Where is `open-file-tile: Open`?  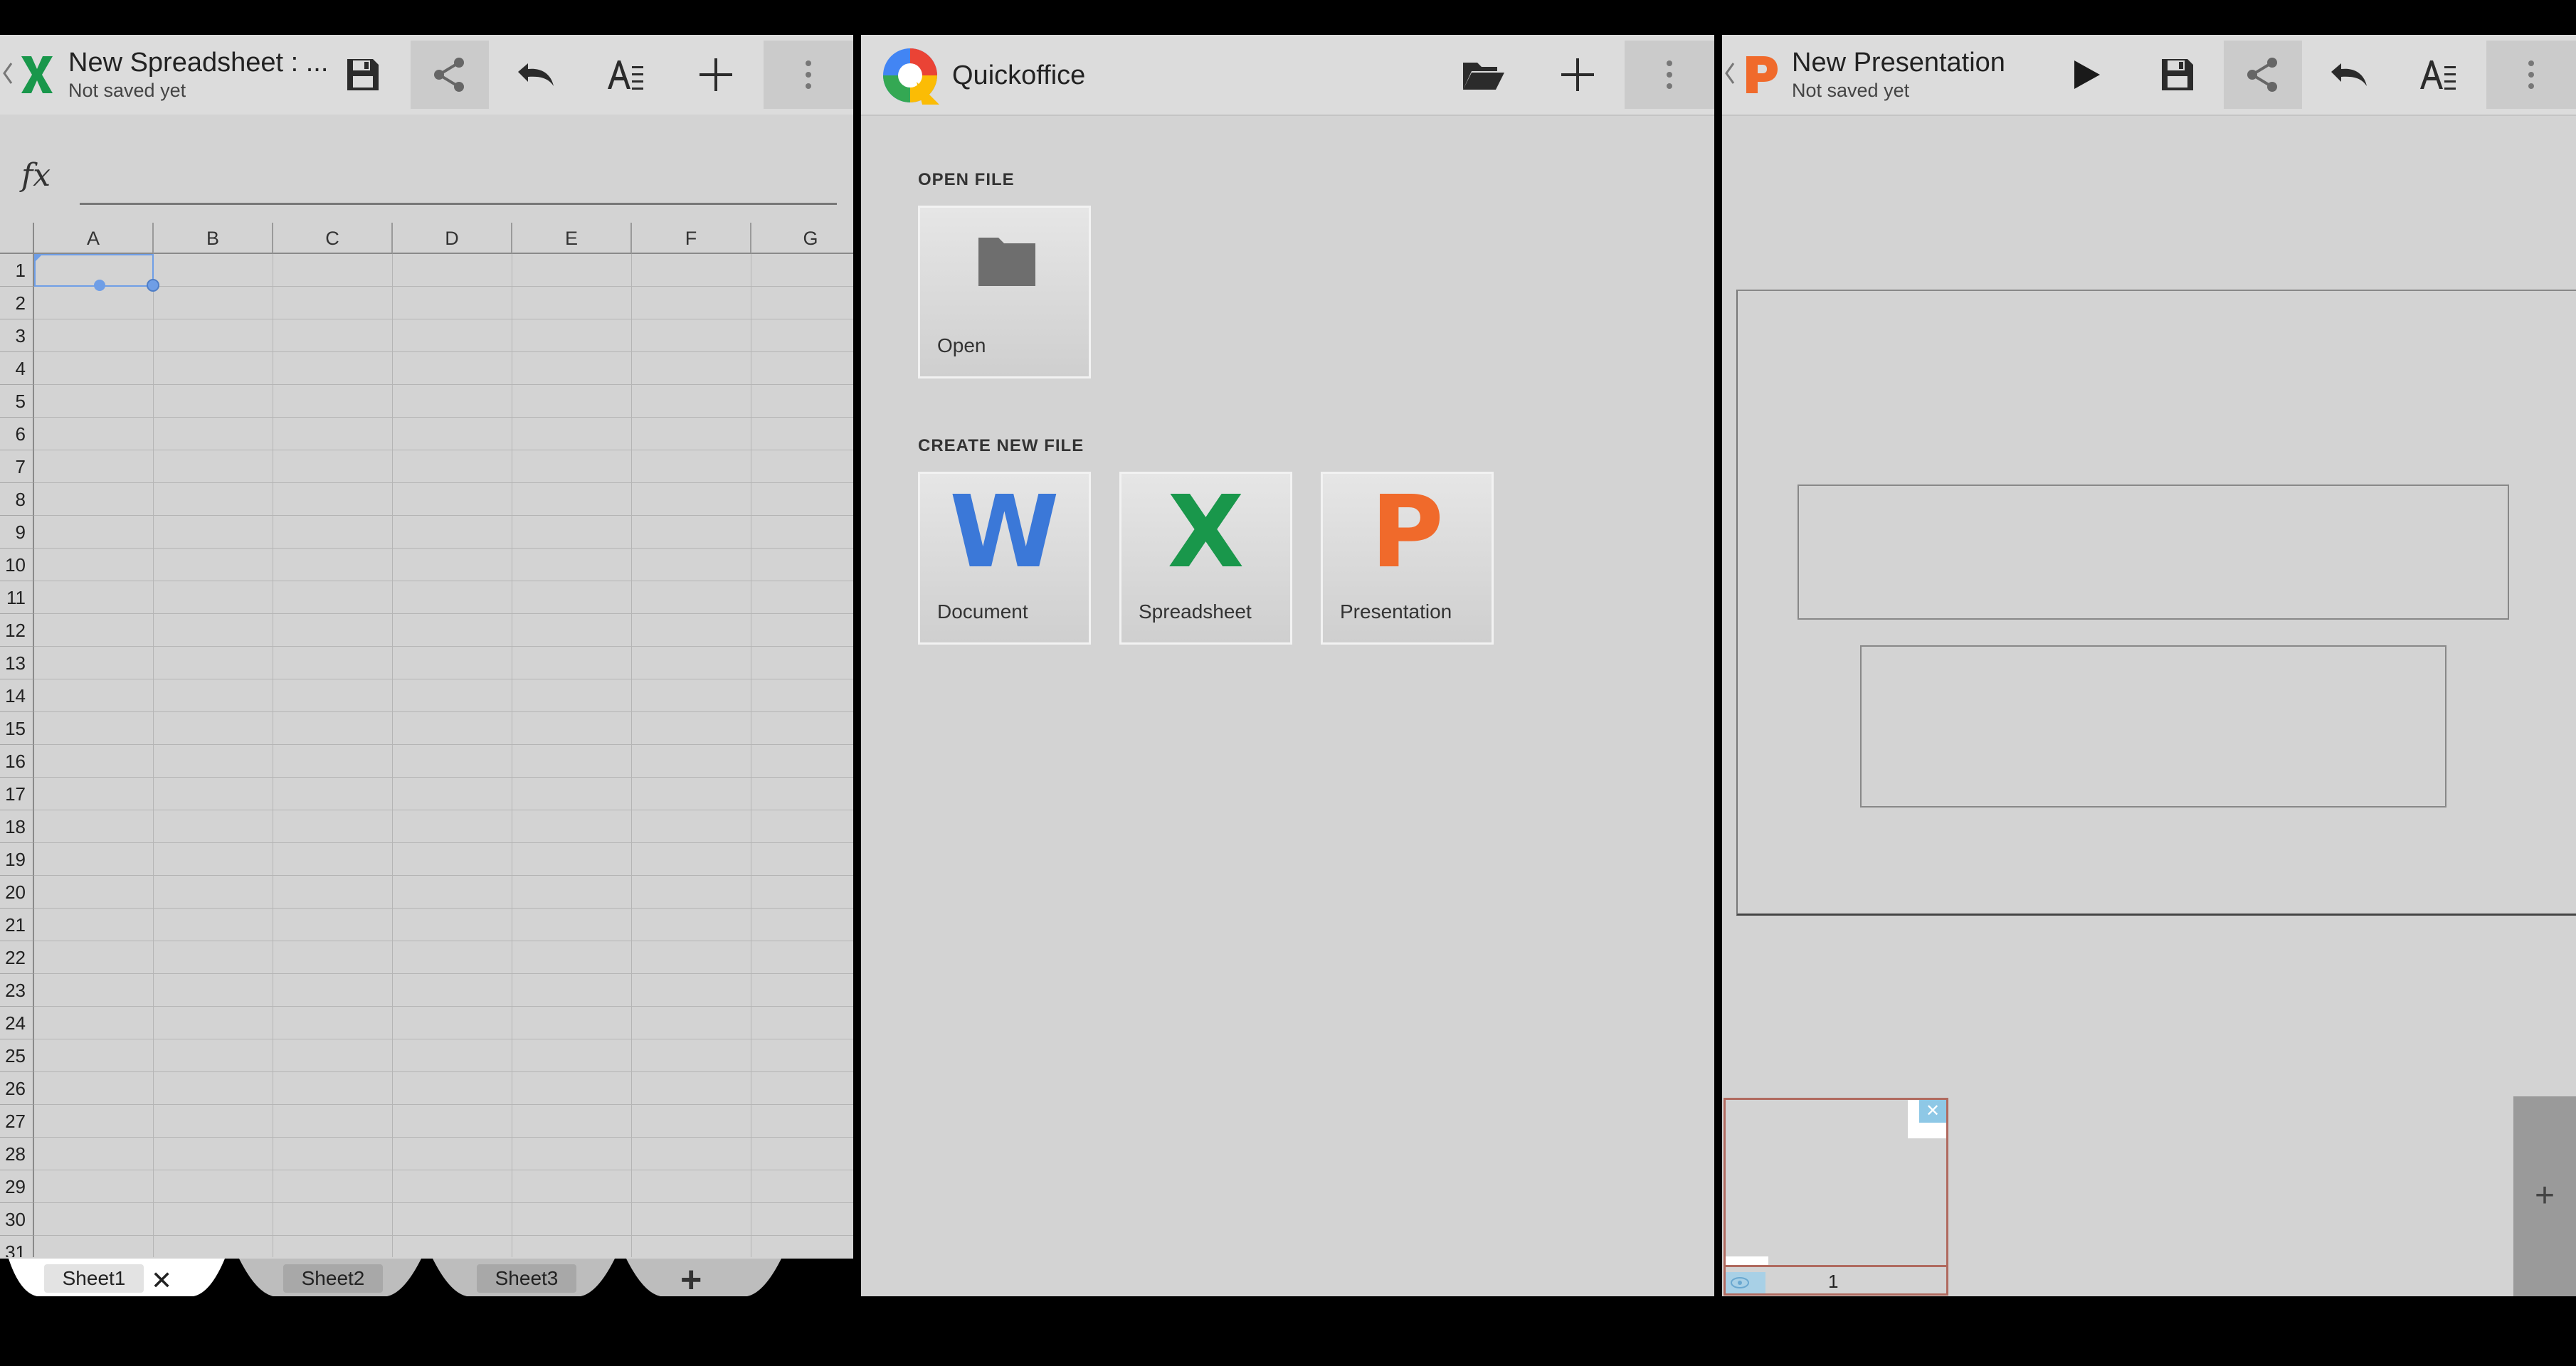
open-file-tile: Open is located at coordinates (1005, 292).